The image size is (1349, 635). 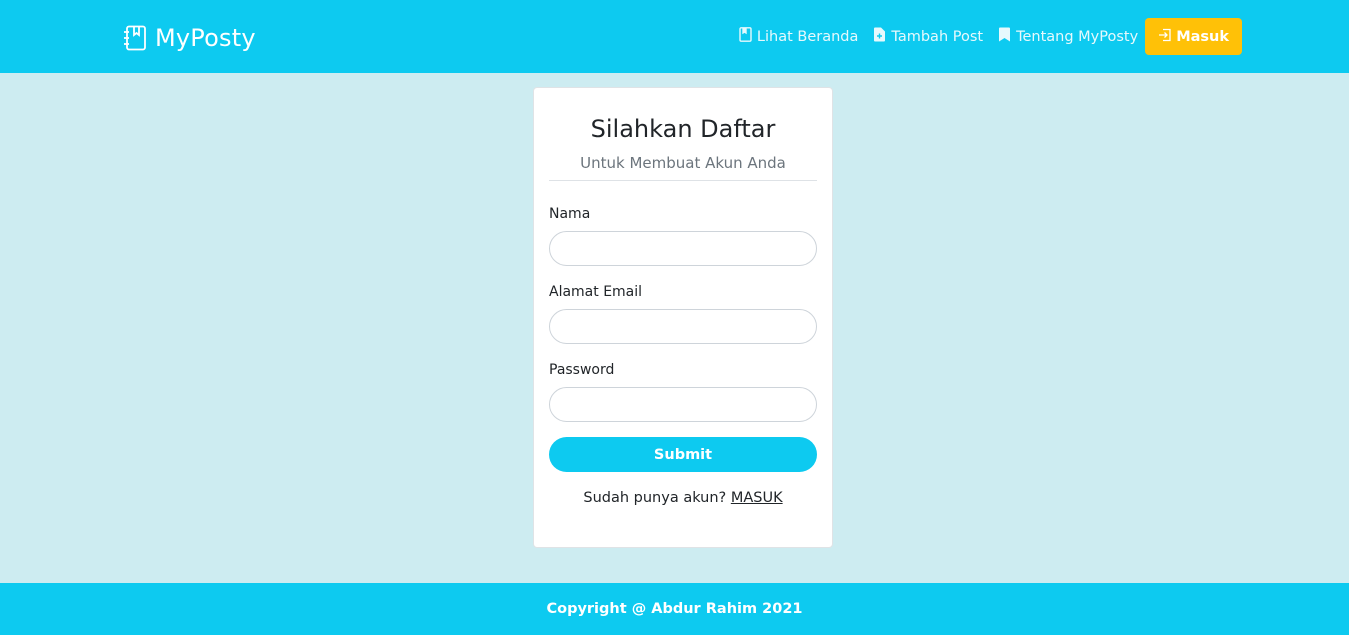 I want to click on footer: Copyright @ Abdur Rahim 2021, so click(x=674, y=609).